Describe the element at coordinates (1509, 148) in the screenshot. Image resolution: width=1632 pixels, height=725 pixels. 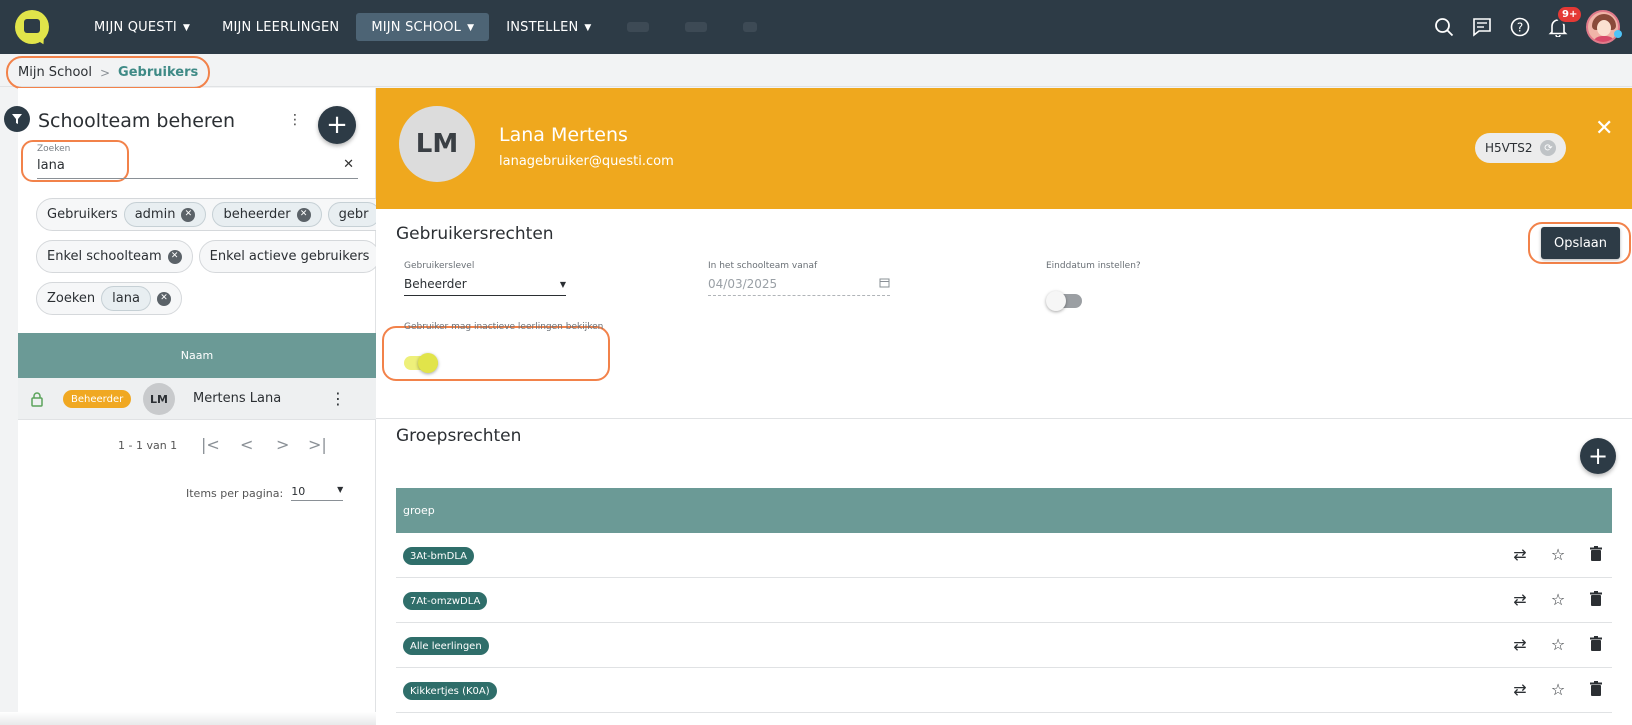
I see `user-code: H5VTS2` at that location.